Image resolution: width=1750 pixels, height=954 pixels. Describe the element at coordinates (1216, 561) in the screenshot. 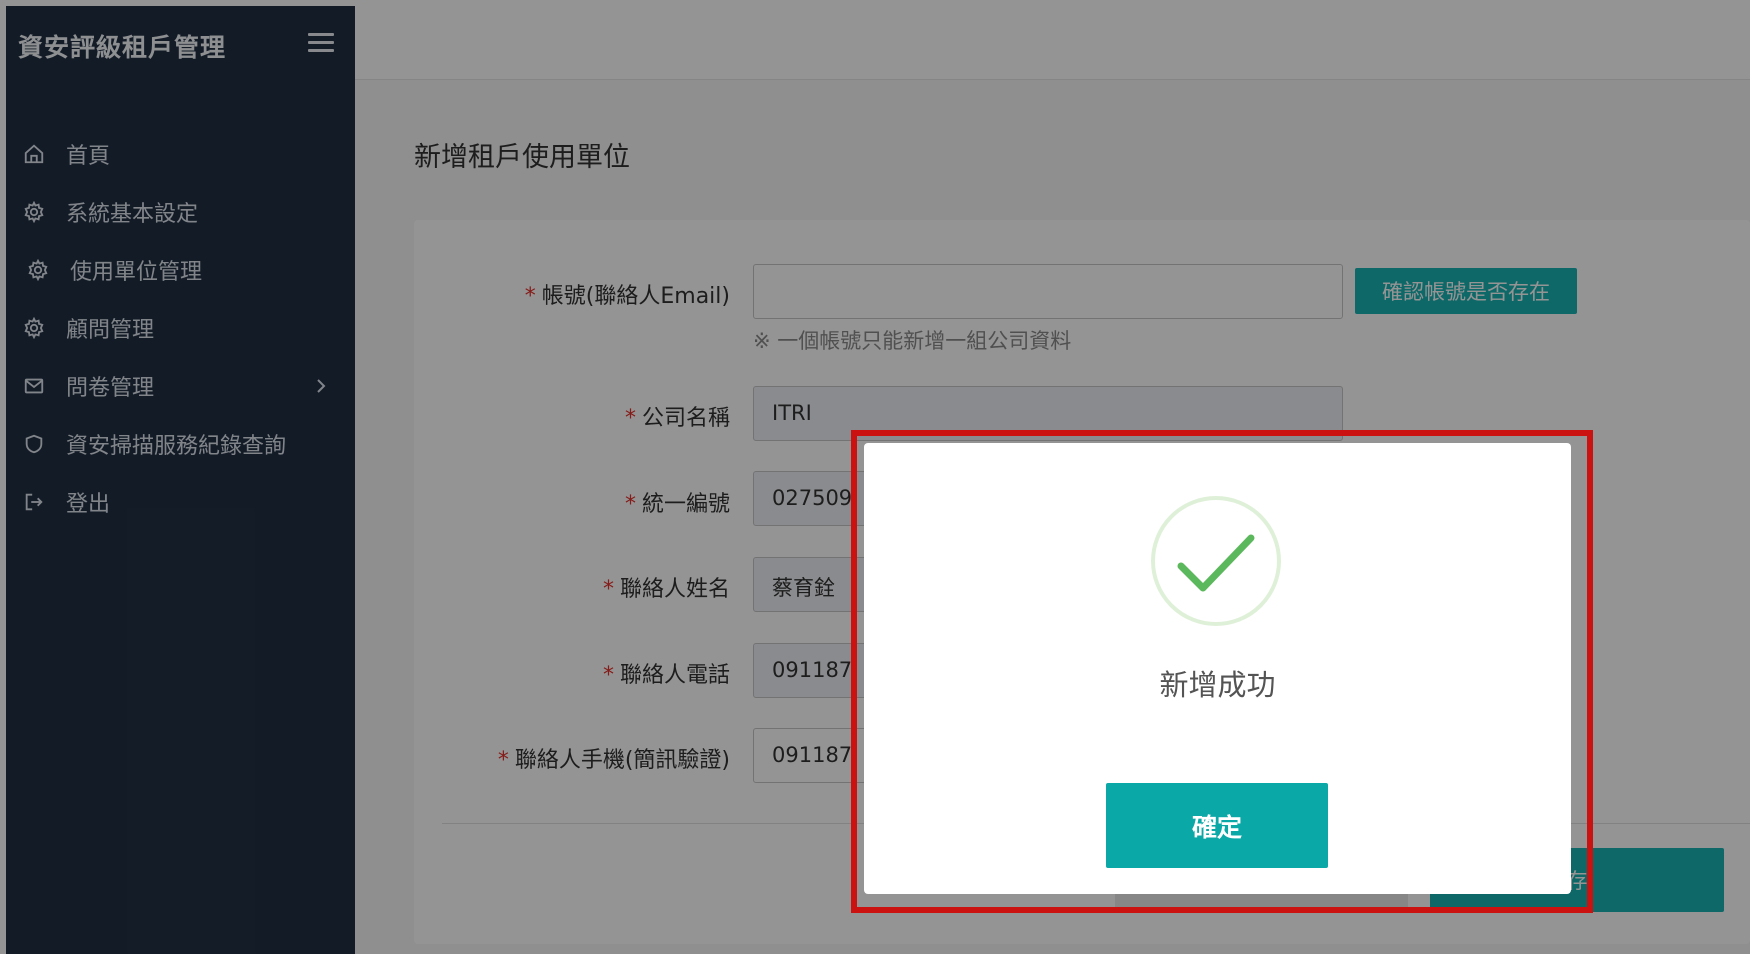

I see `success-check-icon` at that location.